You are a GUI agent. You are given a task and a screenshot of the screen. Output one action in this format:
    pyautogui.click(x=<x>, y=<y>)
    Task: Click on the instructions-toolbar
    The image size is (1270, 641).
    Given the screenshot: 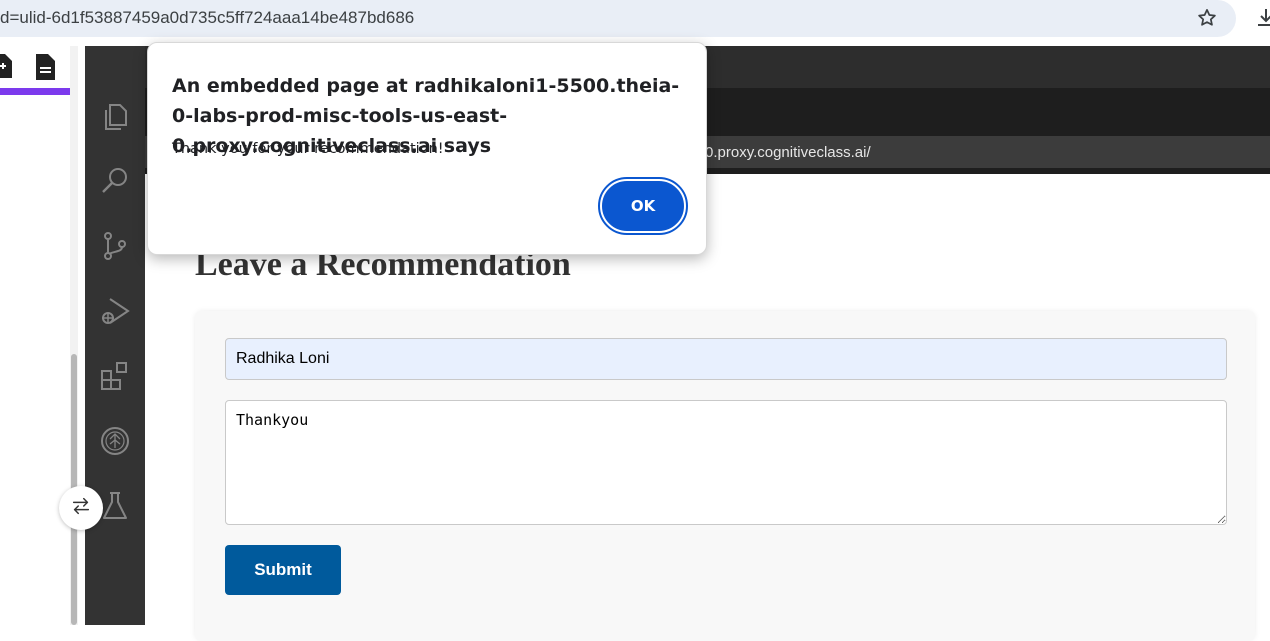 What is the action you would take?
    pyautogui.click(x=40, y=67)
    